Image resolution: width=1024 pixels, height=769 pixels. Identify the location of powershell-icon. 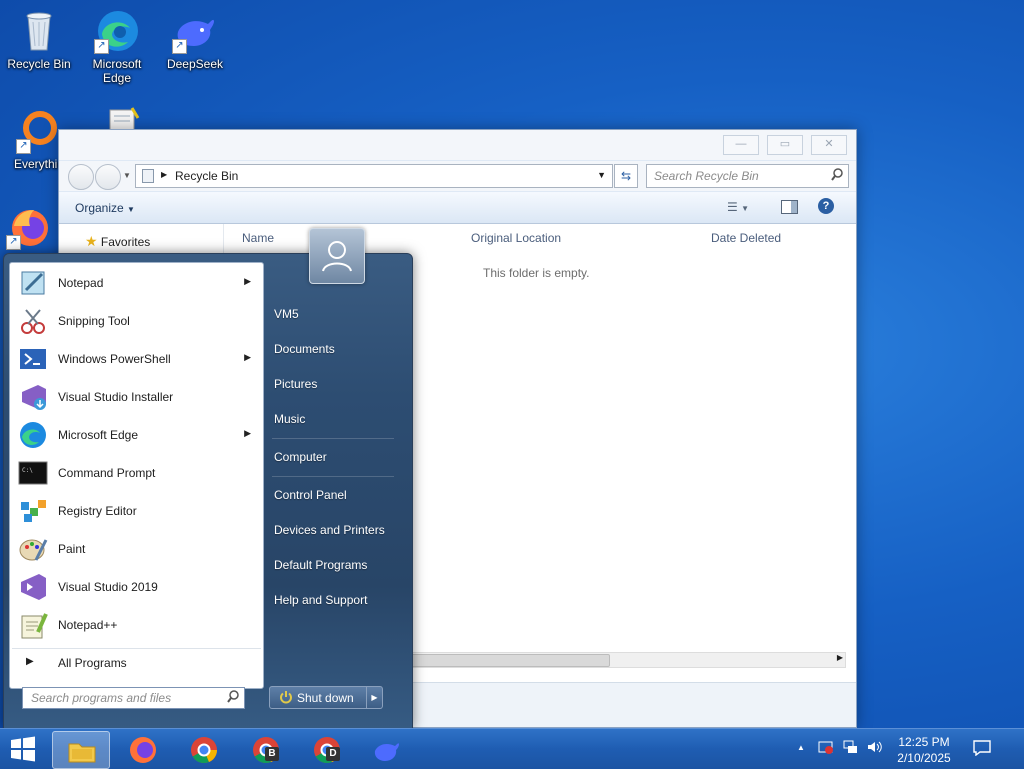
(33, 359).